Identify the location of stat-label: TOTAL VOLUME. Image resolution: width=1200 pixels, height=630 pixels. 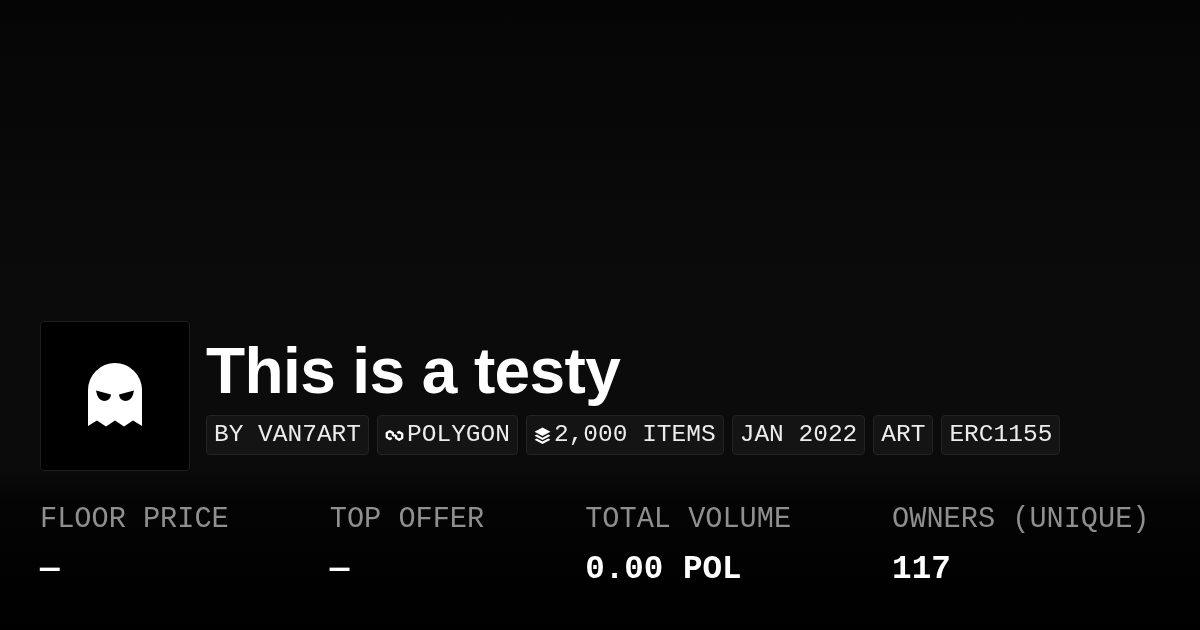
(688, 520).